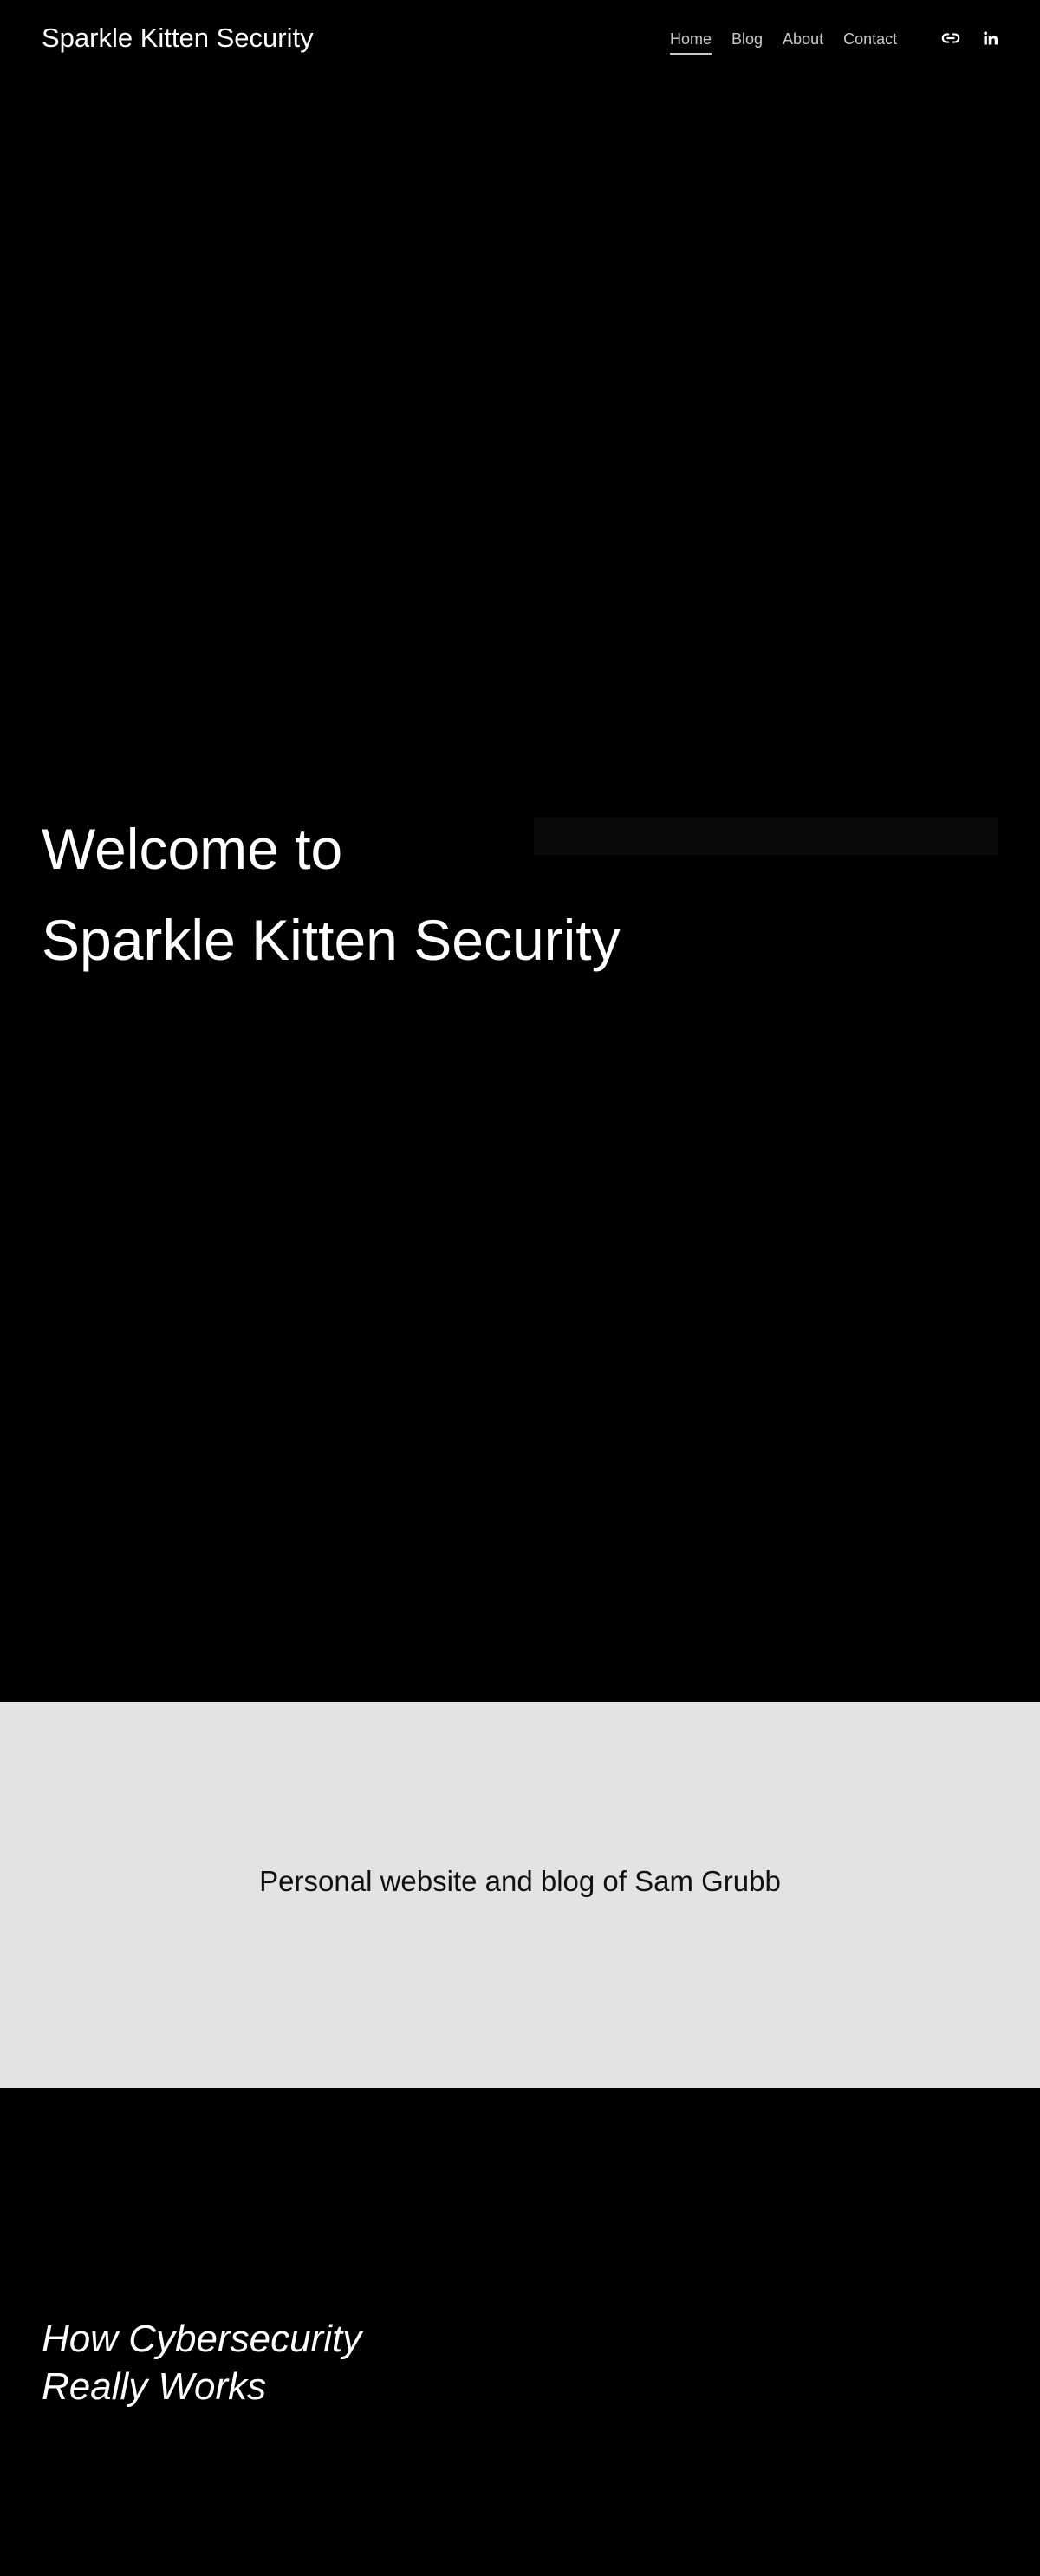 Image resolution: width=1040 pixels, height=2576 pixels. Describe the element at coordinates (154, 2387) in the screenshot. I see `featured-heading-line-2: Really Works` at that location.